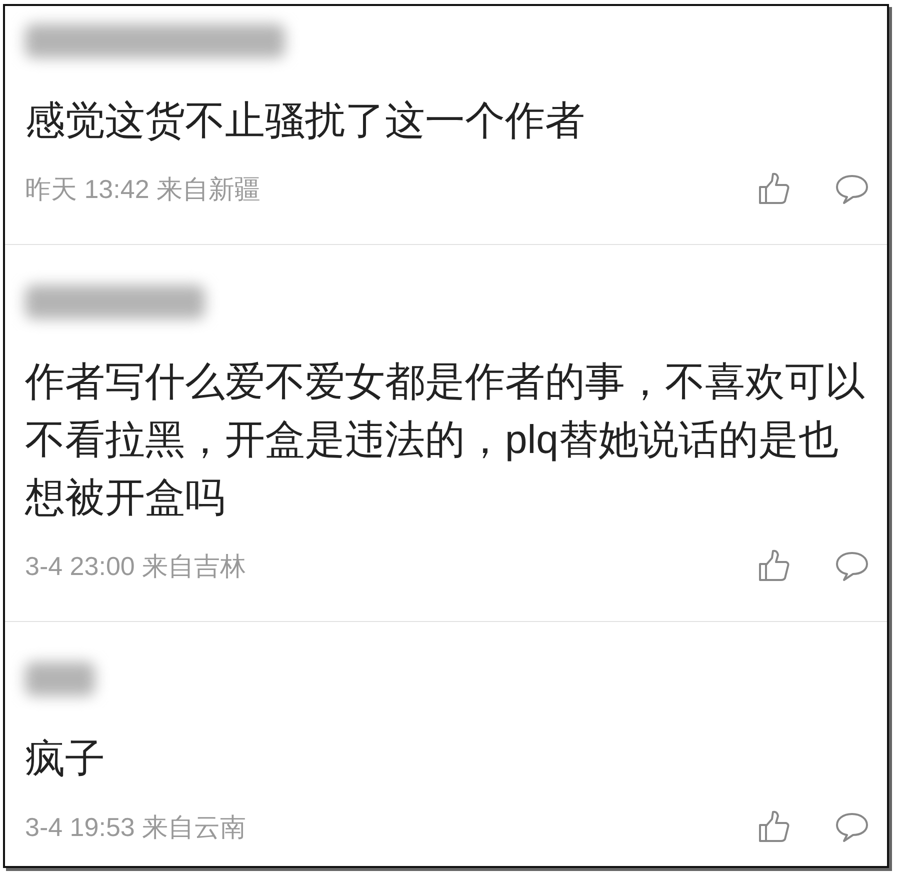  Describe the element at coordinates (305, 121) in the screenshot. I see `comment-text: 感觉这货不止骚扰了这一个作者` at that location.